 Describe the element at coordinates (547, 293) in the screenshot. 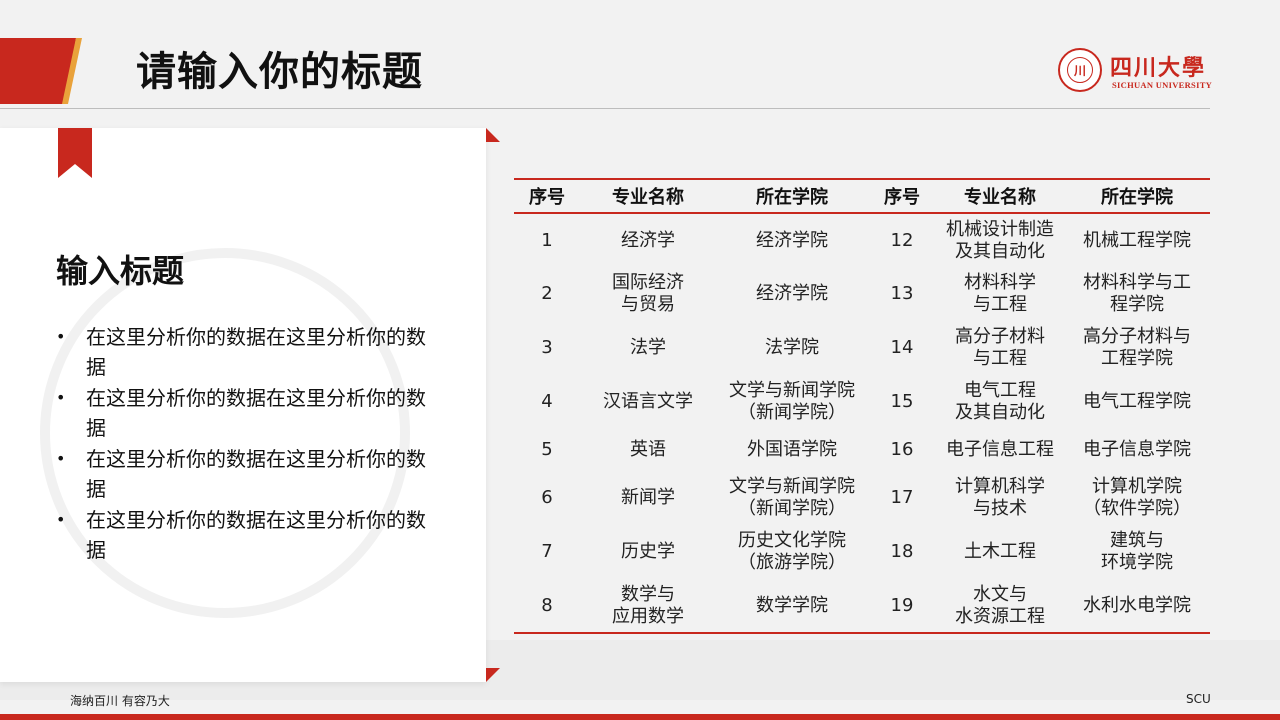

I see `table-cell: 2` at that location.